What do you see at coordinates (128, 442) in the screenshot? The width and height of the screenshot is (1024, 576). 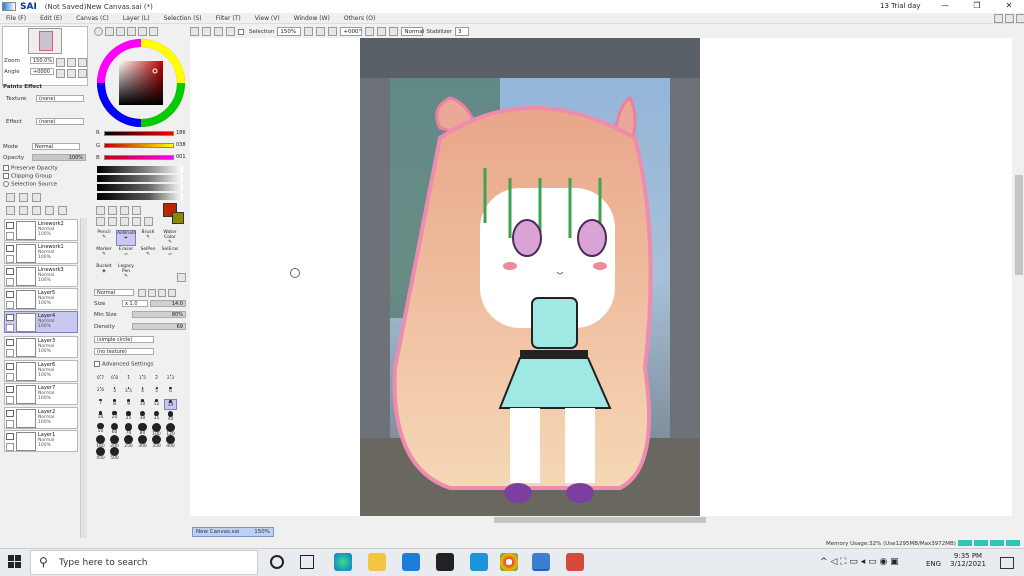 I see `brush-size-preset: 250` at bounding box center [128, 442].